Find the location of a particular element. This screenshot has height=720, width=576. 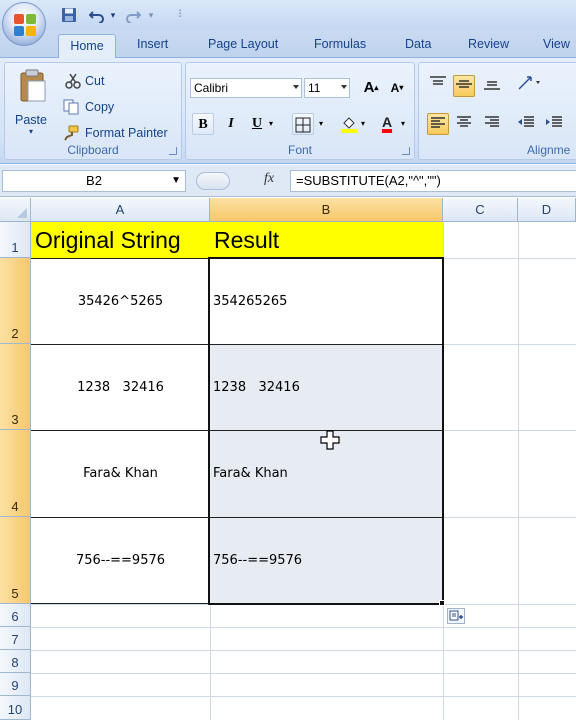

fill-color-button is located at coordinates (349, 124).